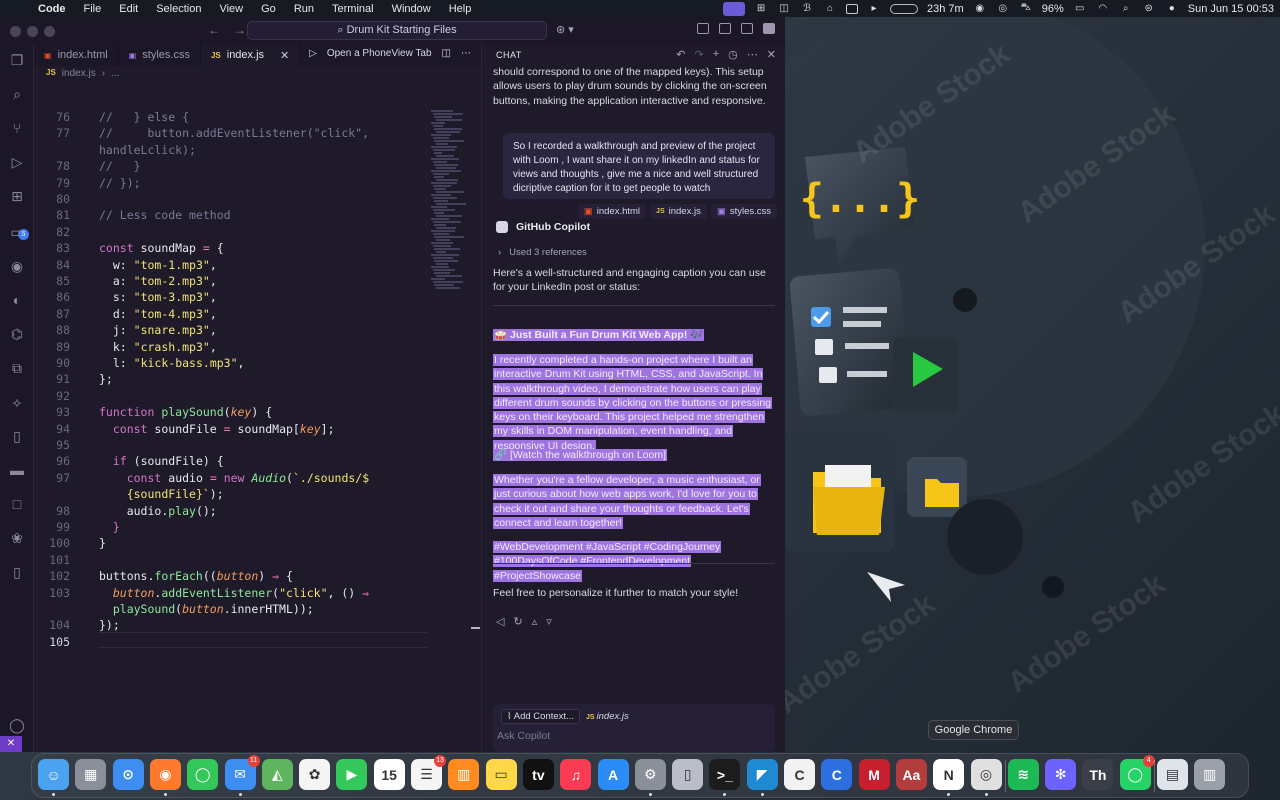 This screenshot has width=1280, height=800. What do you see at coordinates (231, 9) in the screenshot?
I see `menu-view: View` at bounding box center [231, 9].